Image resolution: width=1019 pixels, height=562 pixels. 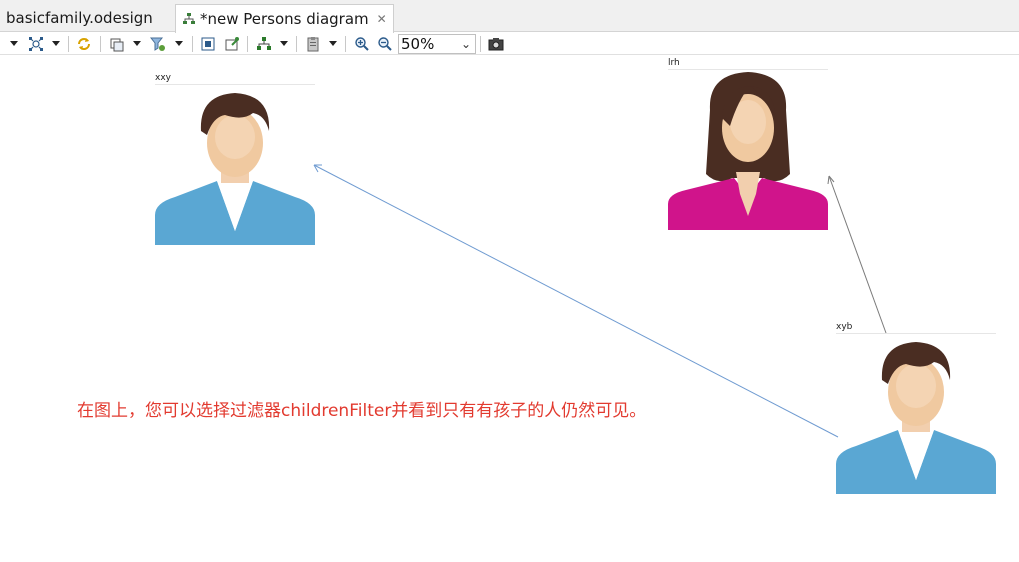 What do you see at coordinates (418, 44) in the screenshot?
I see `zoom-level-value: 50%` at bounding box center [418, 44].